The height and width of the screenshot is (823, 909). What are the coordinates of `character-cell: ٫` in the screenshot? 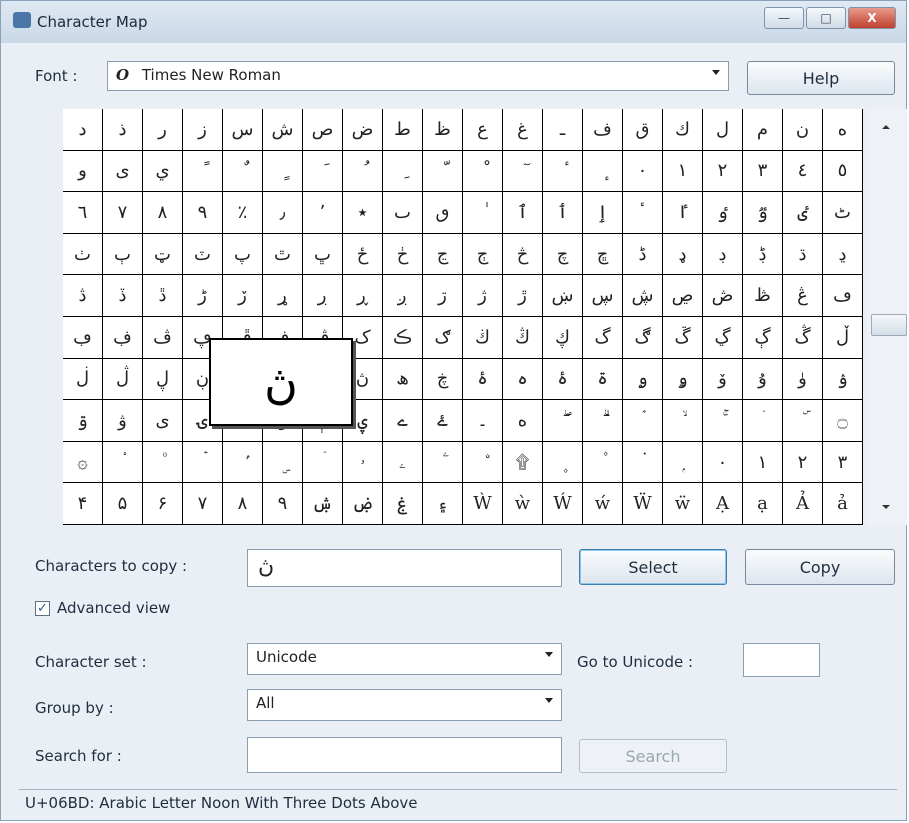 It's located at (282, 212).